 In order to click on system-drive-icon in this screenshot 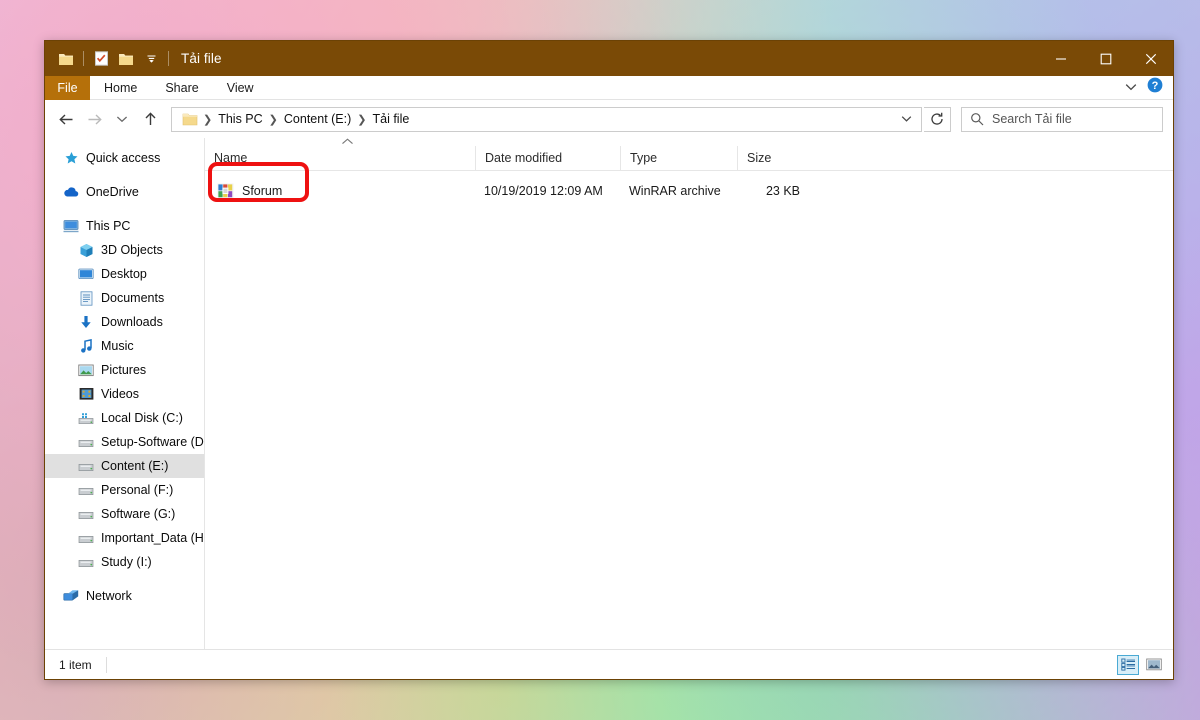, I will do `click(86, 418)`.